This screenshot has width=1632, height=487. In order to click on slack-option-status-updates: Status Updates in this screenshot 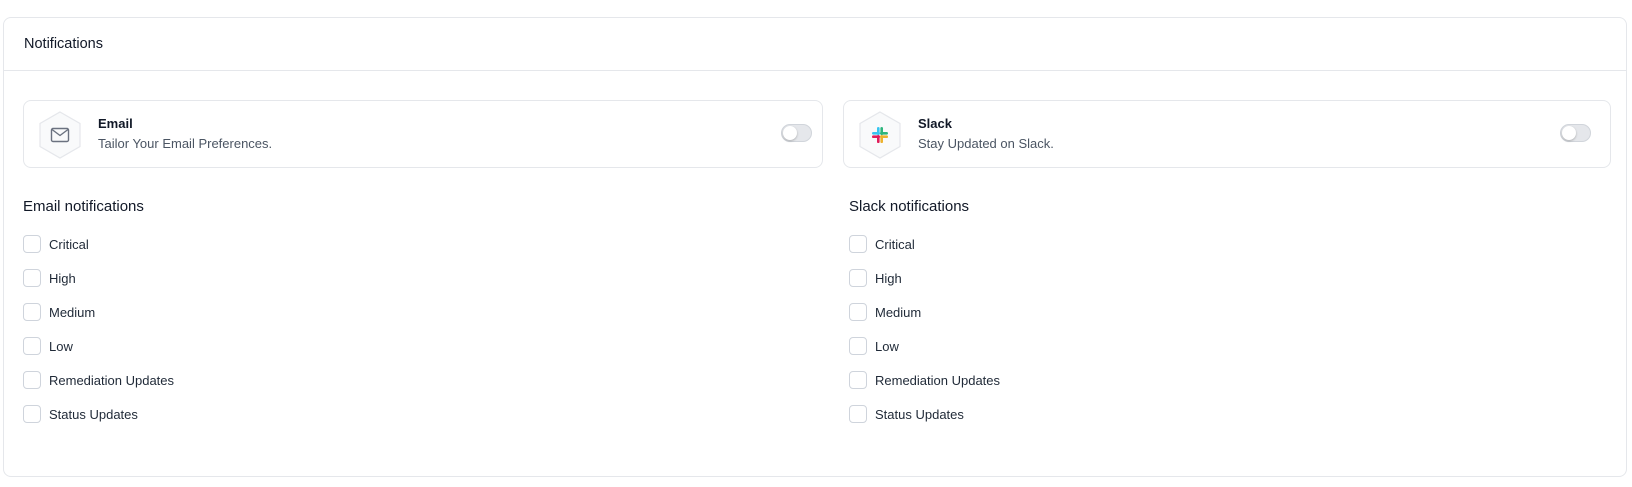, I will do `click(924, 414)`.